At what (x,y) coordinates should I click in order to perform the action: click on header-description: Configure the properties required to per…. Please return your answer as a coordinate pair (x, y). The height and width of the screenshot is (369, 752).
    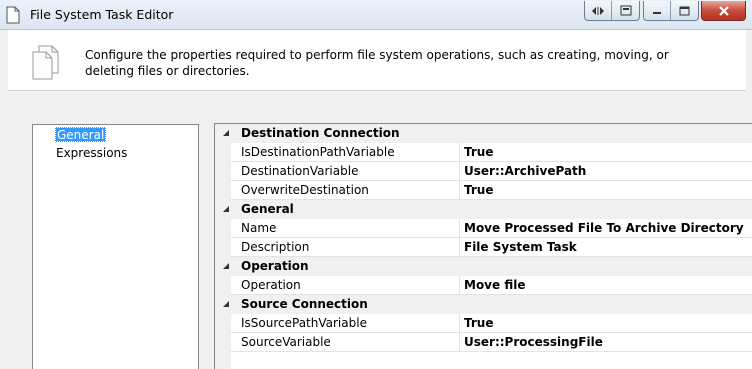
    Looking at the image, I should click on (377, 63).